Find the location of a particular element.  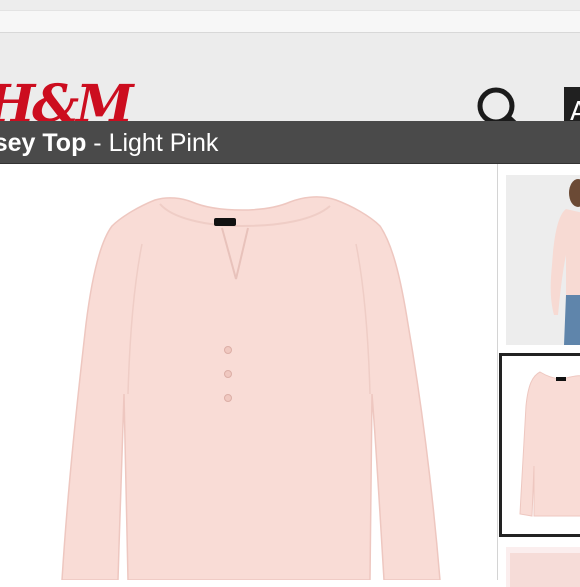

address-field is located at coordinates (290, 21).